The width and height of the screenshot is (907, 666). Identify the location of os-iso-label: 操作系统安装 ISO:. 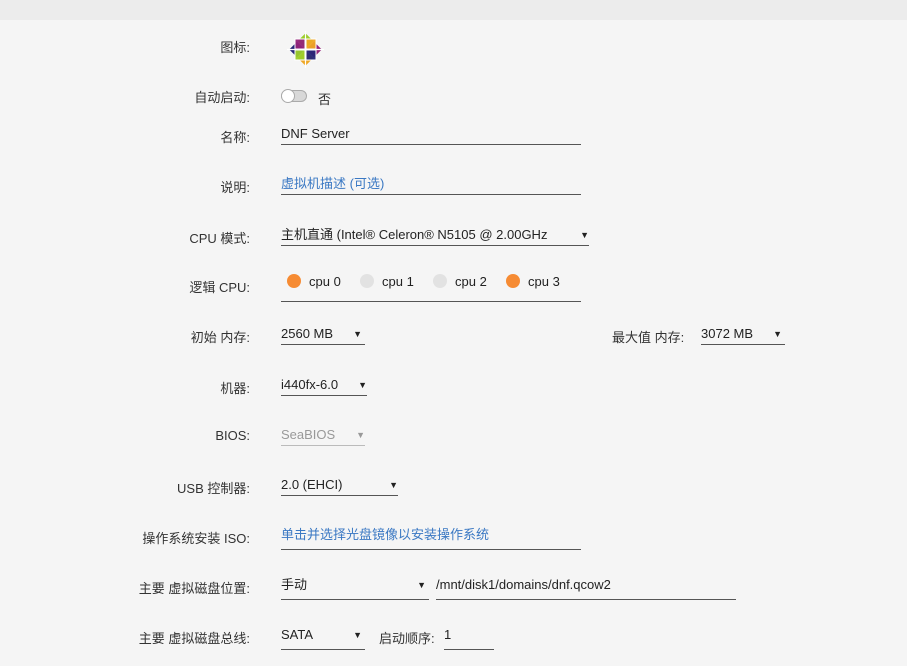
(196, 538).